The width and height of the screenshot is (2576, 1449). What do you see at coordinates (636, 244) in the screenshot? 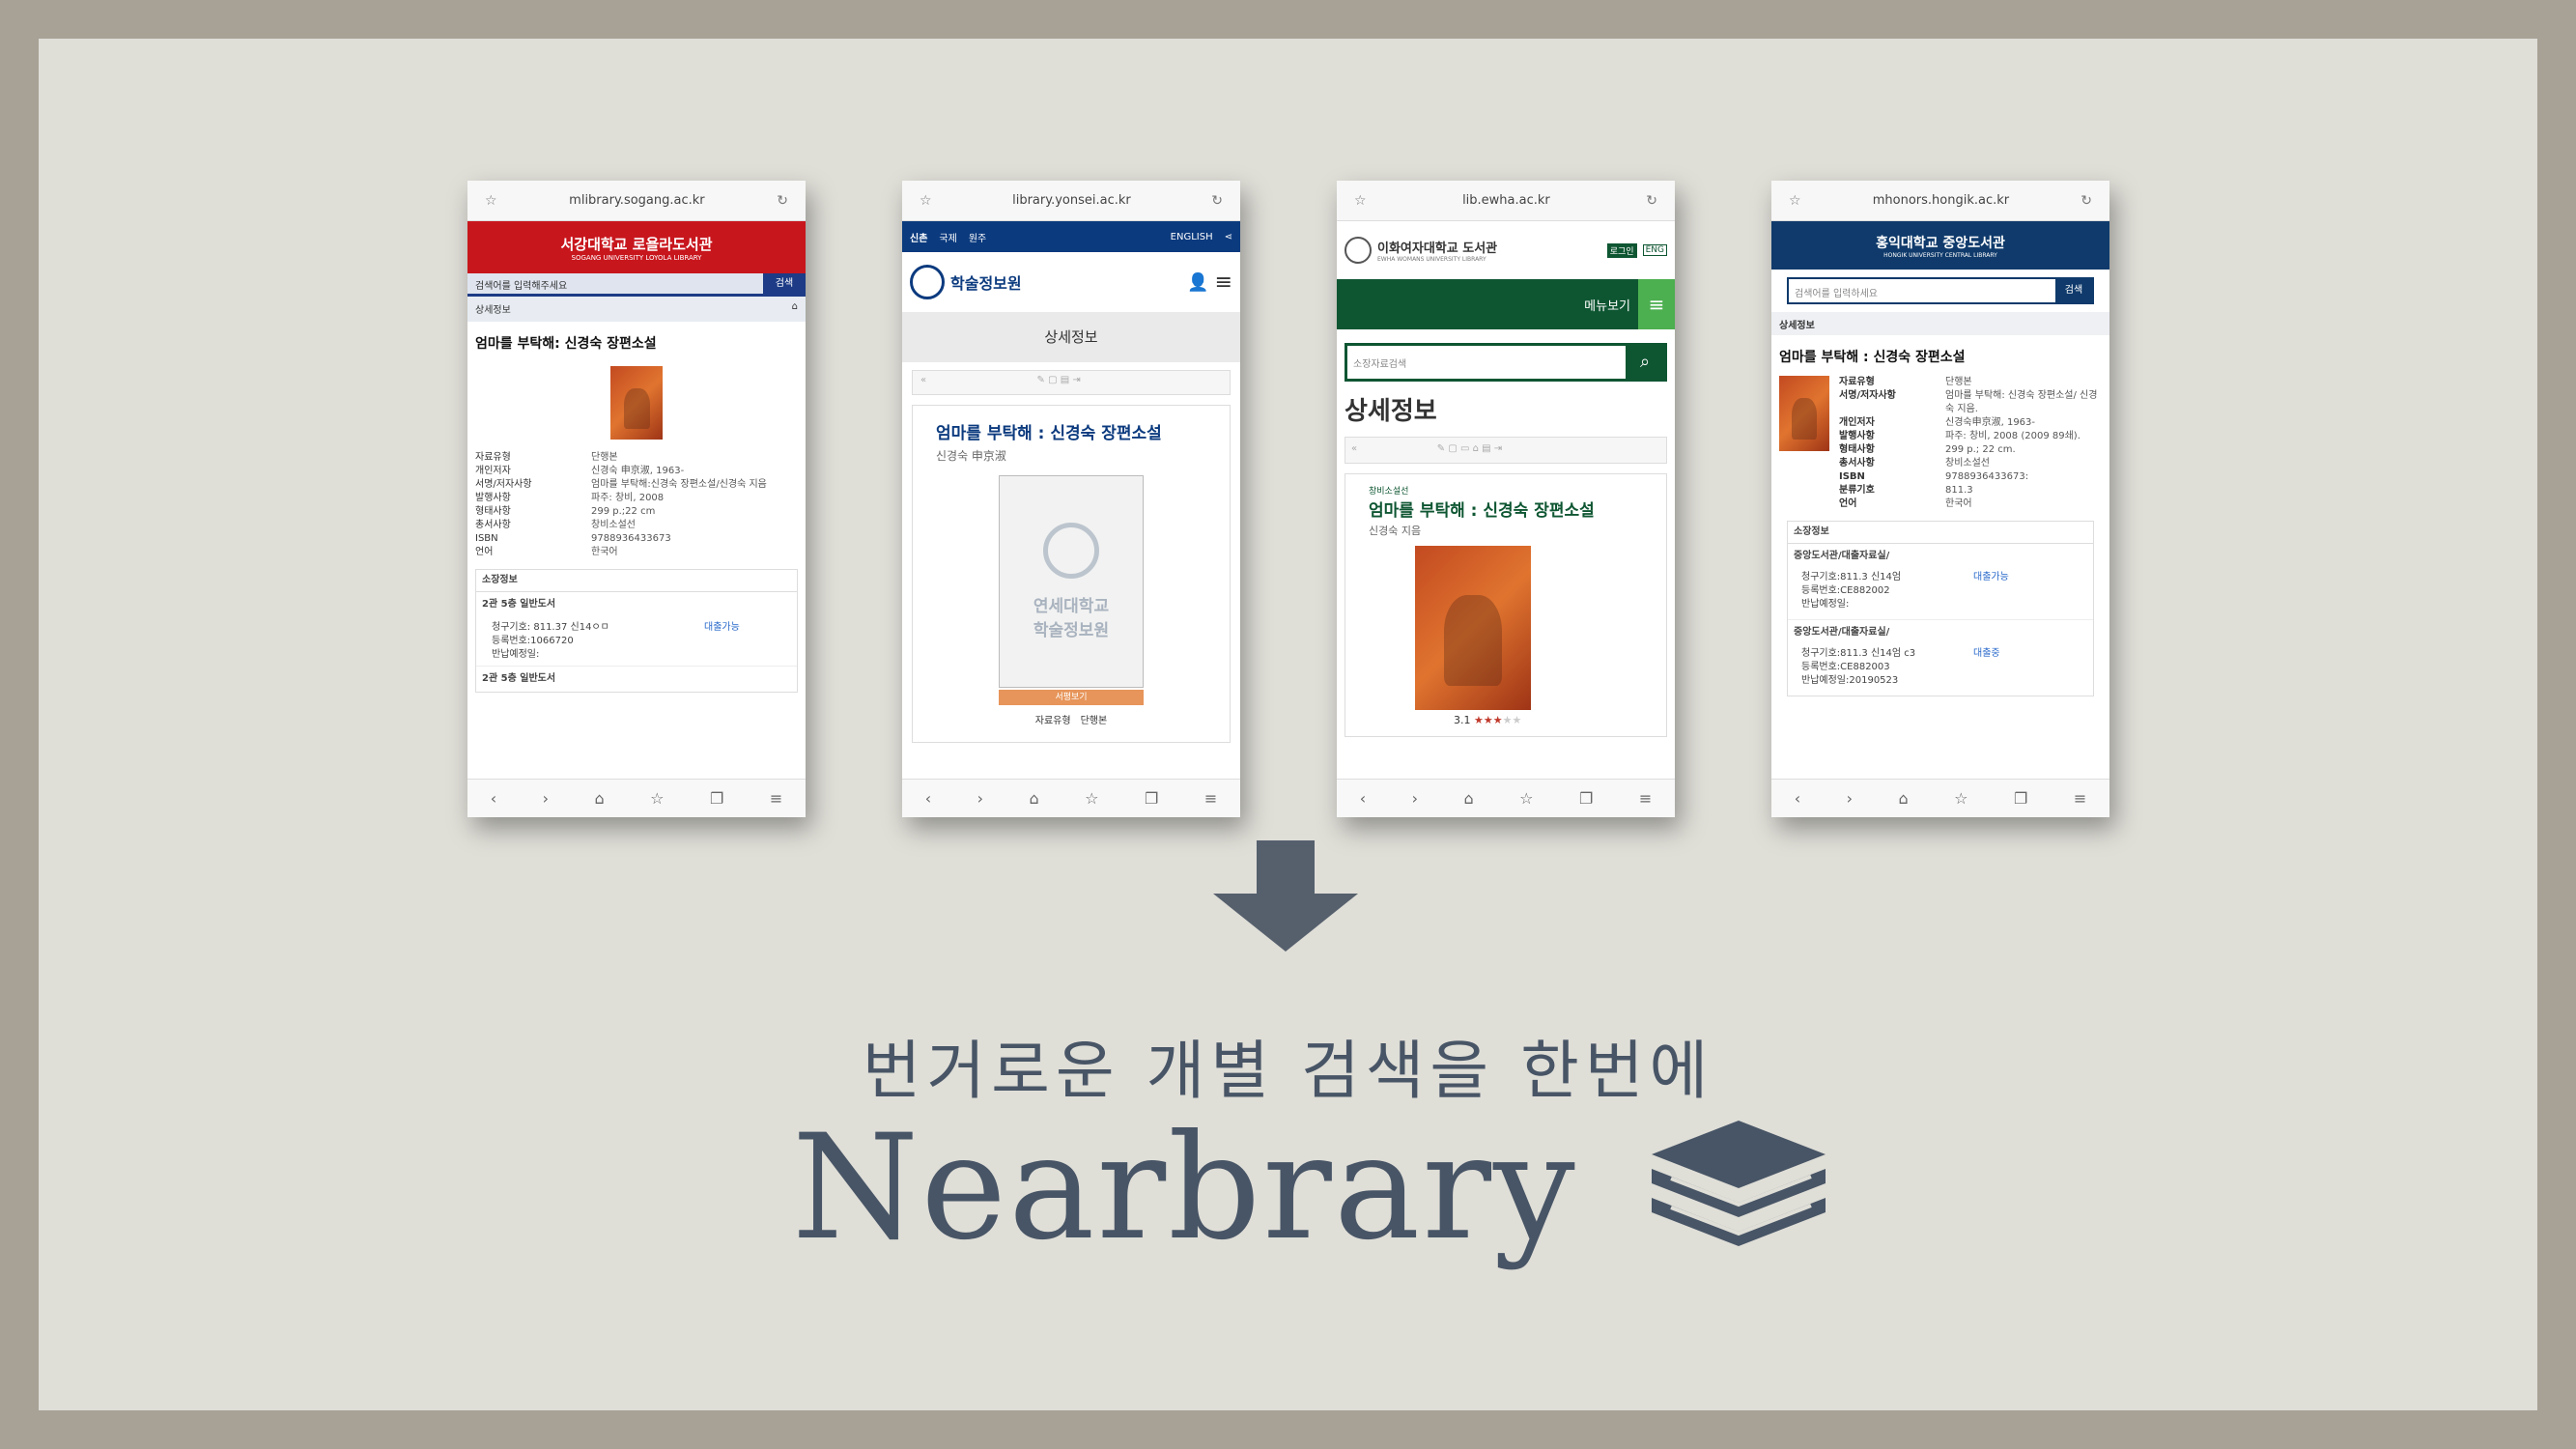
I see `header-title: 서강대학교 로욜라도서관` at bounding box center [636, 244].